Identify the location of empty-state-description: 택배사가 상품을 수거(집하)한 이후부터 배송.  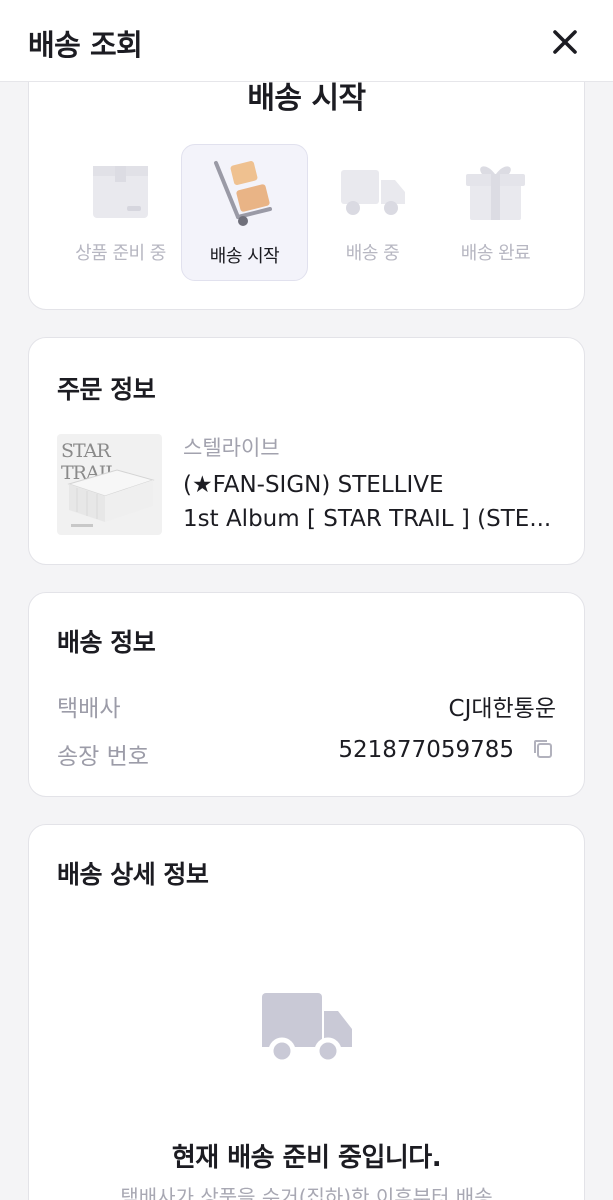
(306, 1192).